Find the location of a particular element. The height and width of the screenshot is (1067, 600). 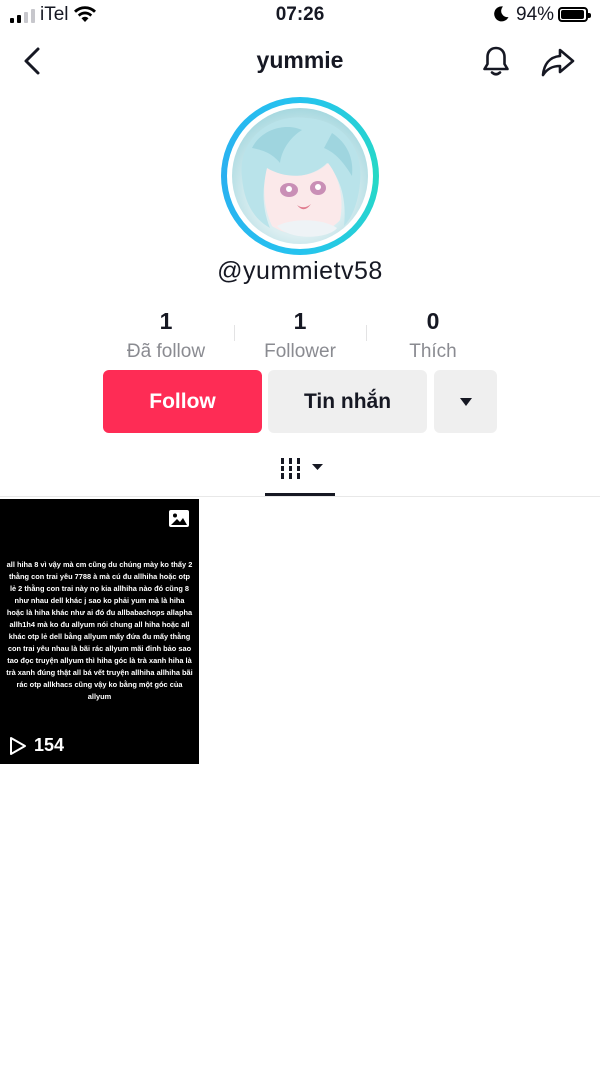

stat-followers: 1 Follower is located at coordinates (300, 335).